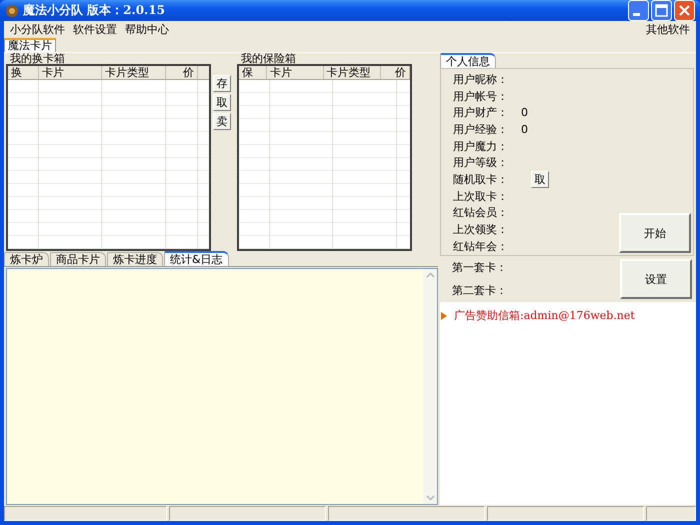 This screenshot has width=700, height=525. Describe the element at coordinates (684, 10) in the screenshot. I see `close-button` at that location.